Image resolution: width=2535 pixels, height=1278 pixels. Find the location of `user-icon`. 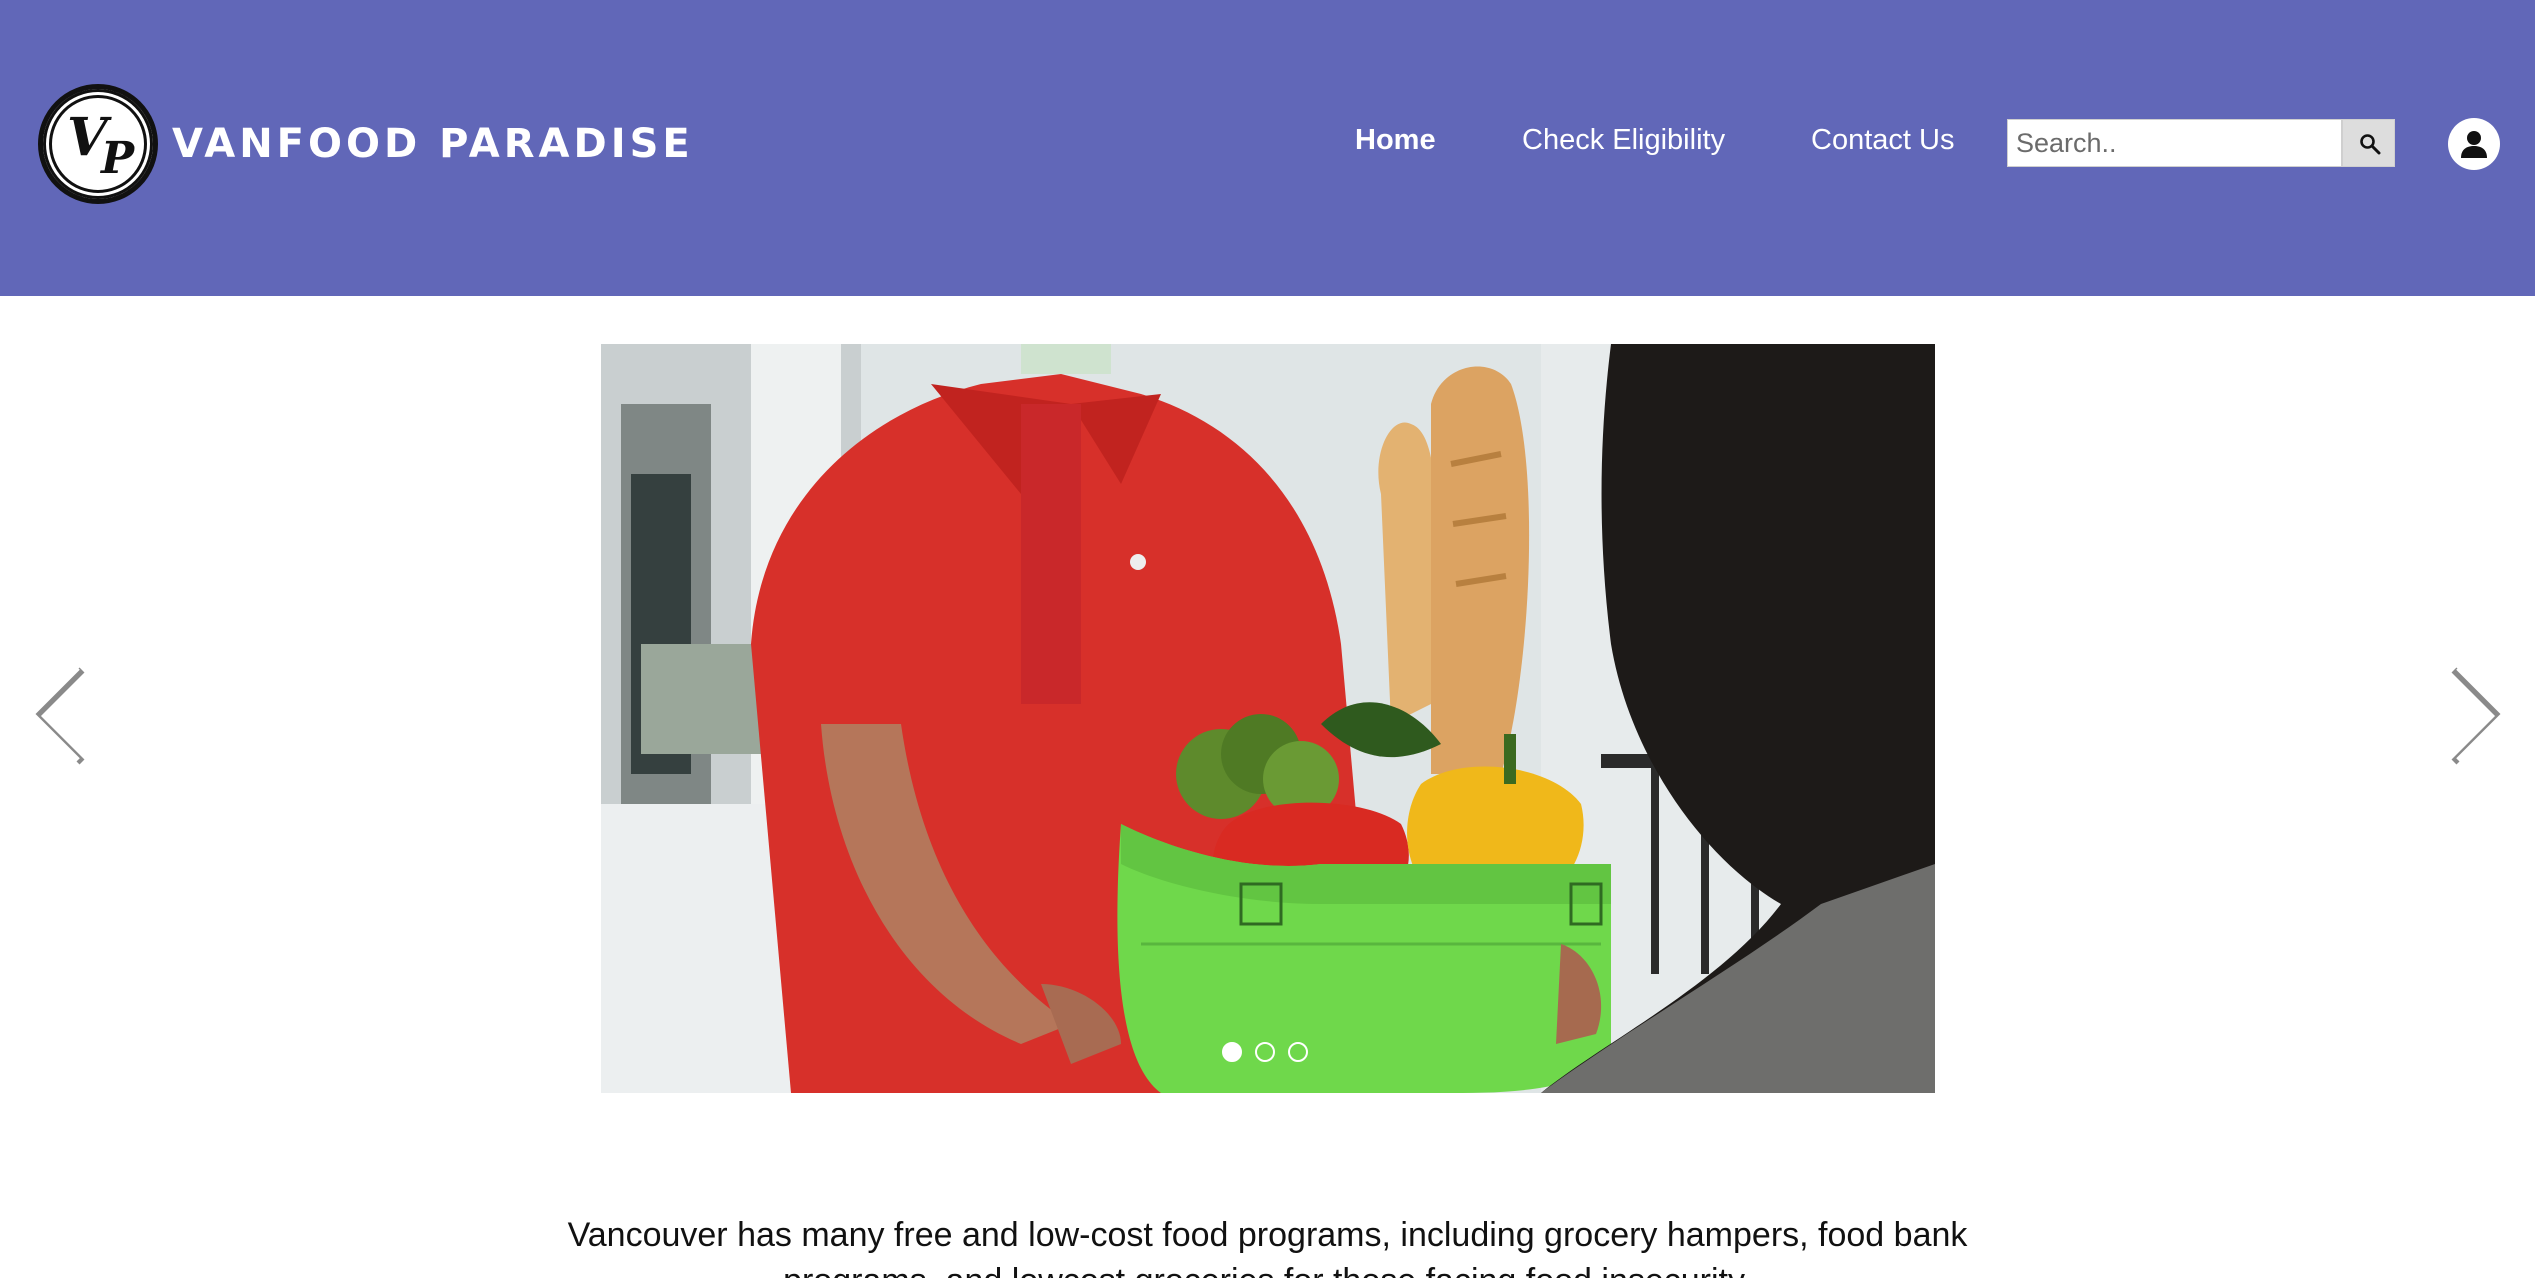

user-icon is located at coordinates (2474, 144).